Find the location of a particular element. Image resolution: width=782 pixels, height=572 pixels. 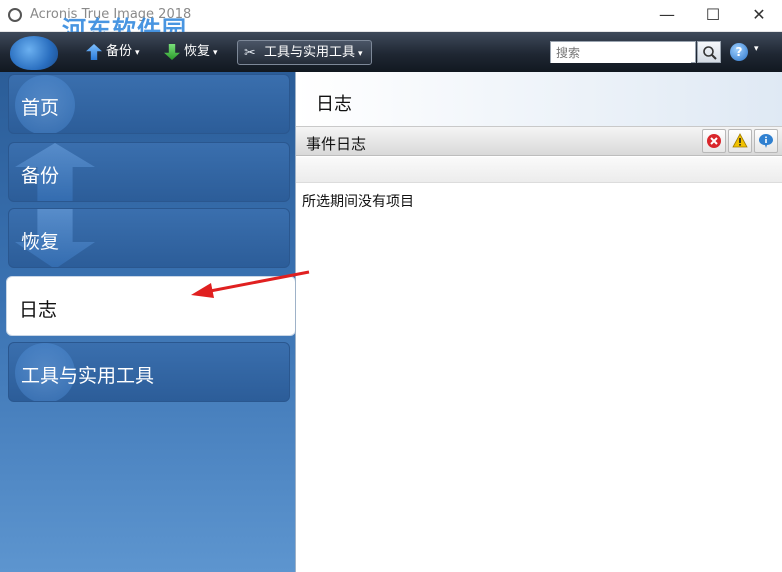

empty-log-message: 所选期间没有项目 is located at coordinates (358, 202).